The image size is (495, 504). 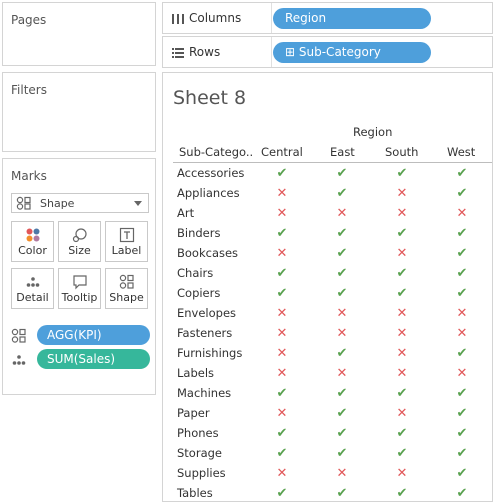 What do you see at coordinates (201, 473) in the screenshot?
I see `row-label: Supplies` at bounding box center [201, 473].